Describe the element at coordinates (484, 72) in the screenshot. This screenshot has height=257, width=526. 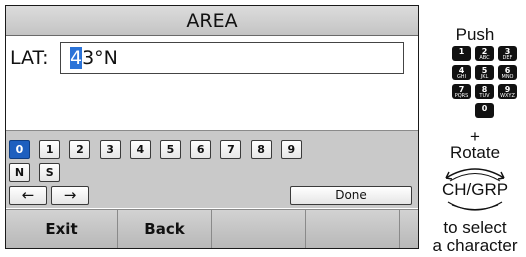
I see `keypad-key-5: 5 JKL` at that location.